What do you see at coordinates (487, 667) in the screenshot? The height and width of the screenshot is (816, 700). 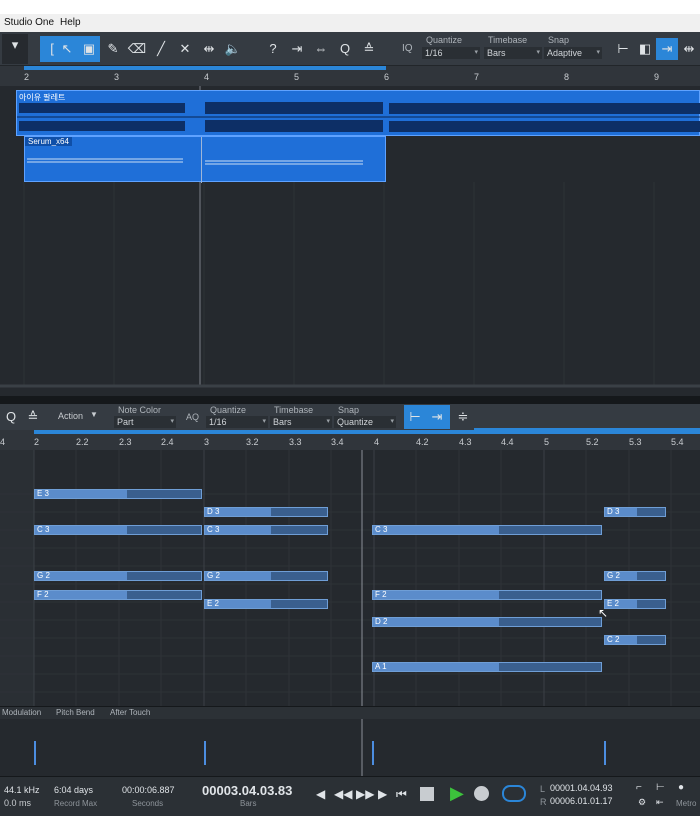 I see `midi-note: A 1` at bounding box center [487, 667].